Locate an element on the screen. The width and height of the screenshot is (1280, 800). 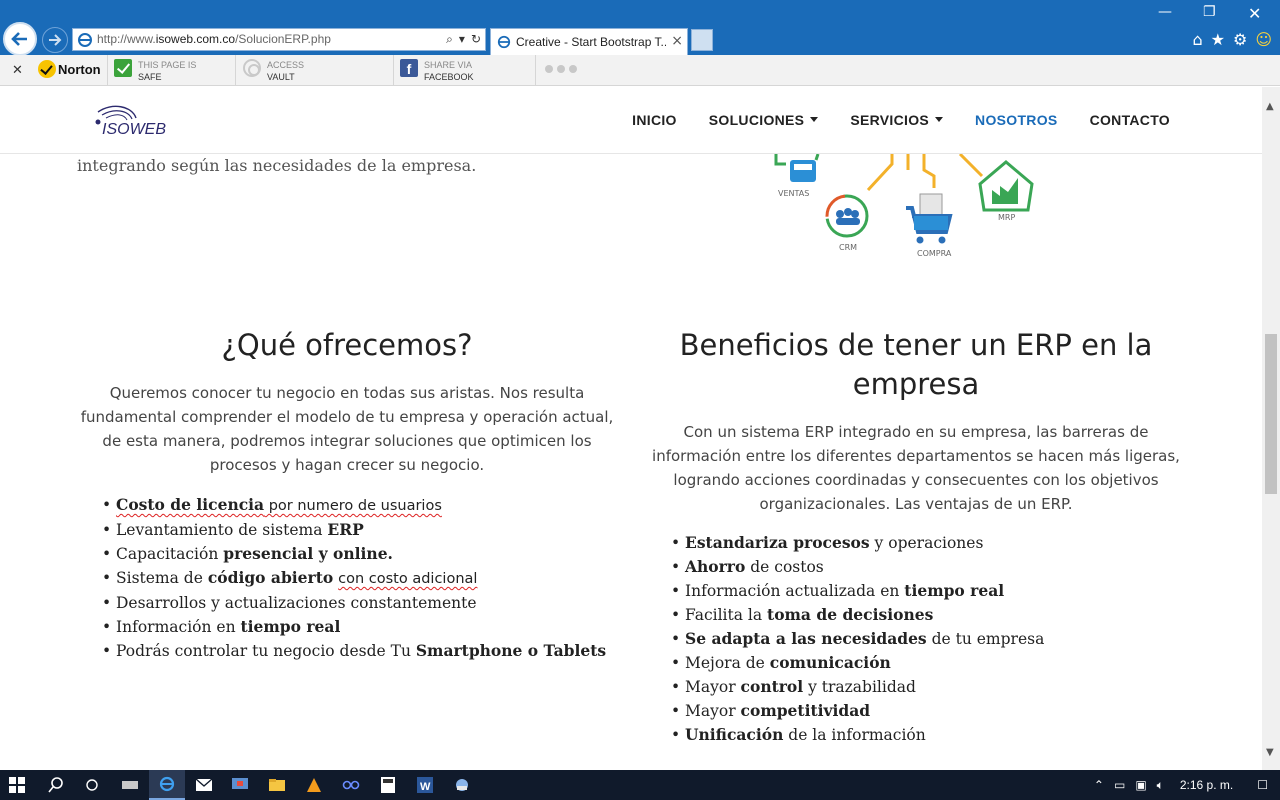
toolbar-close-icon: ✕ is located at coordinates (17, 70).